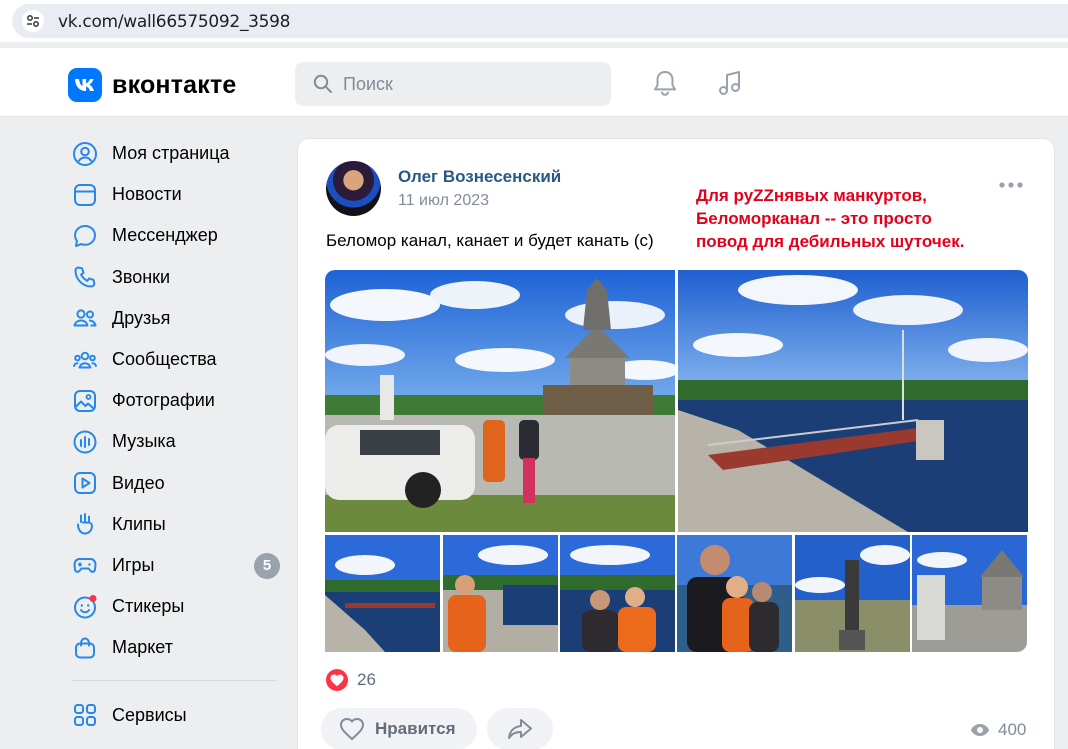 The image size is (1068, 749). I want to click on nav-label: Звонки, so click(141, 276).